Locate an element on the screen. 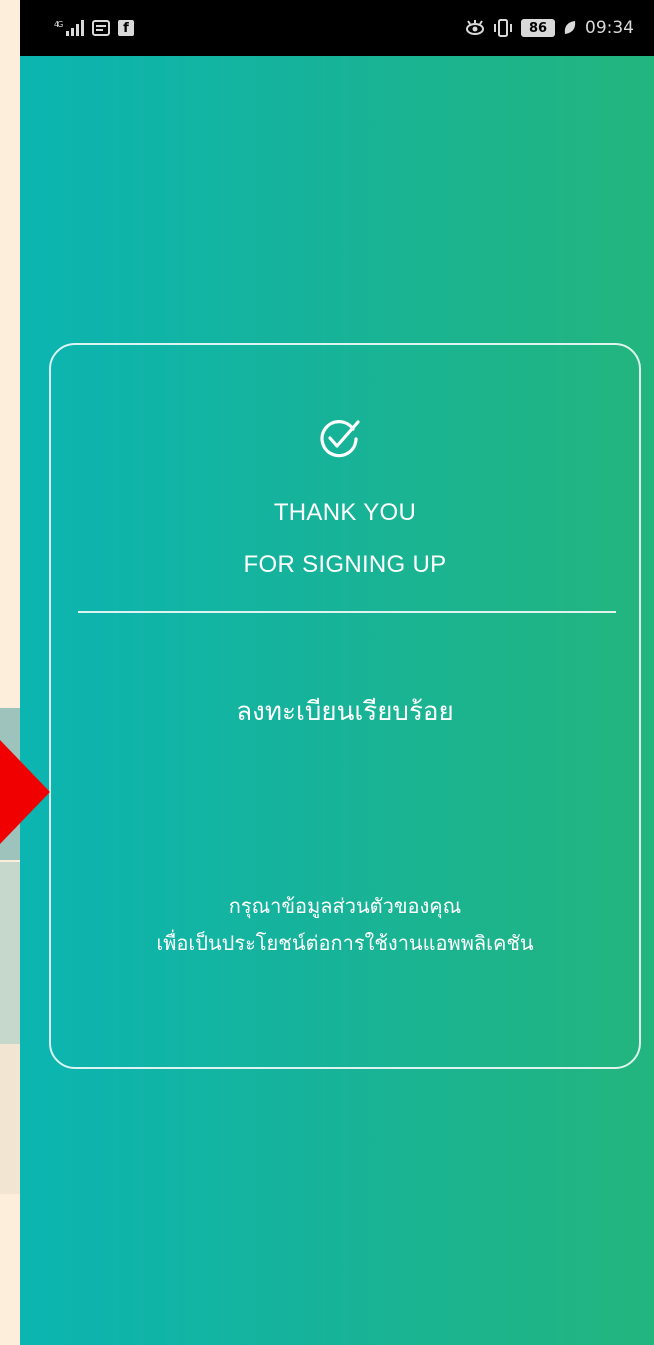 This screenshot has height=1345, width=654. message-icon is located at coordinates (101, 28).